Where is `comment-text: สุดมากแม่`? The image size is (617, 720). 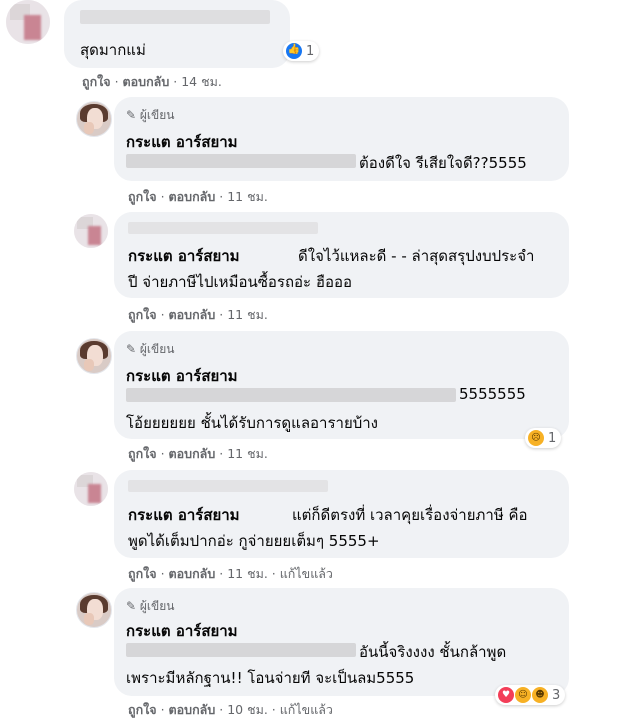 comment-text: สุดมากแม่ is located at coordinates (113, 50).